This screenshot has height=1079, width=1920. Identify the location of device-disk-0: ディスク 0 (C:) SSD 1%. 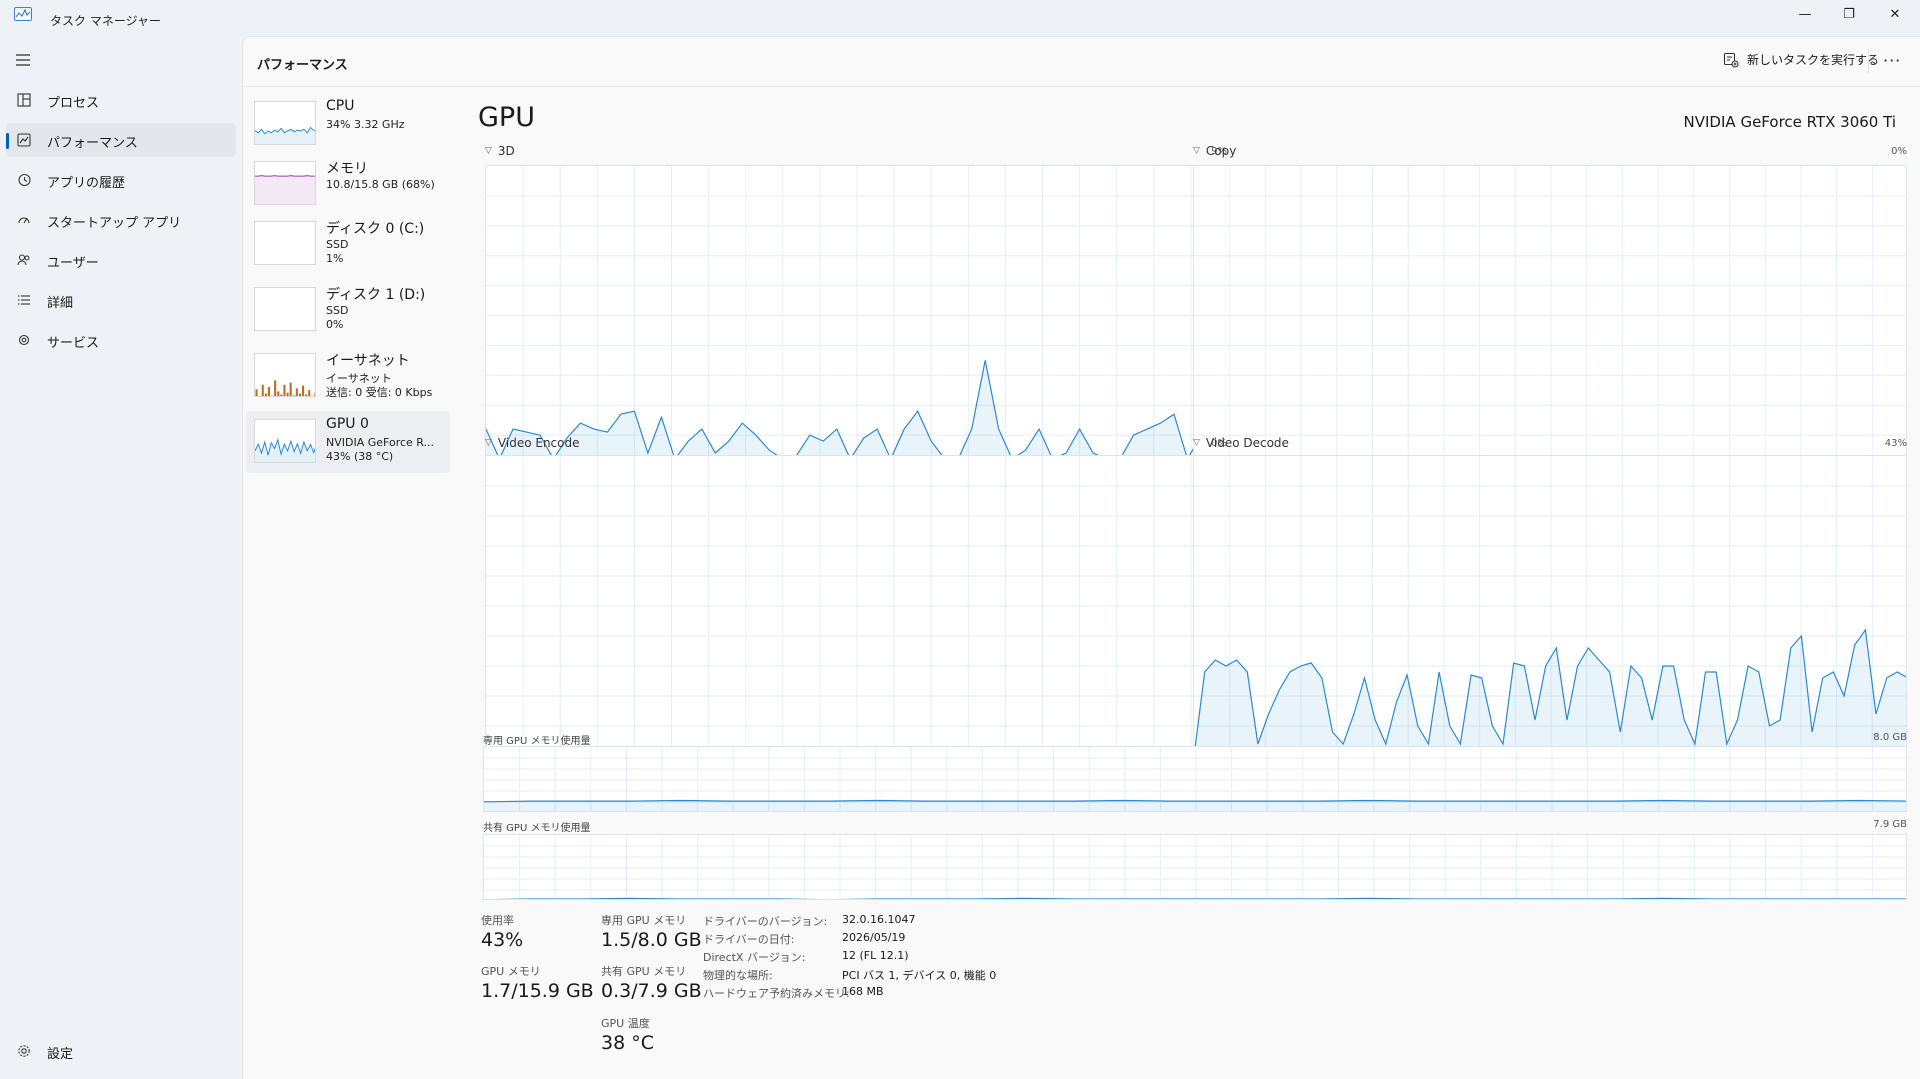
(348, 244).